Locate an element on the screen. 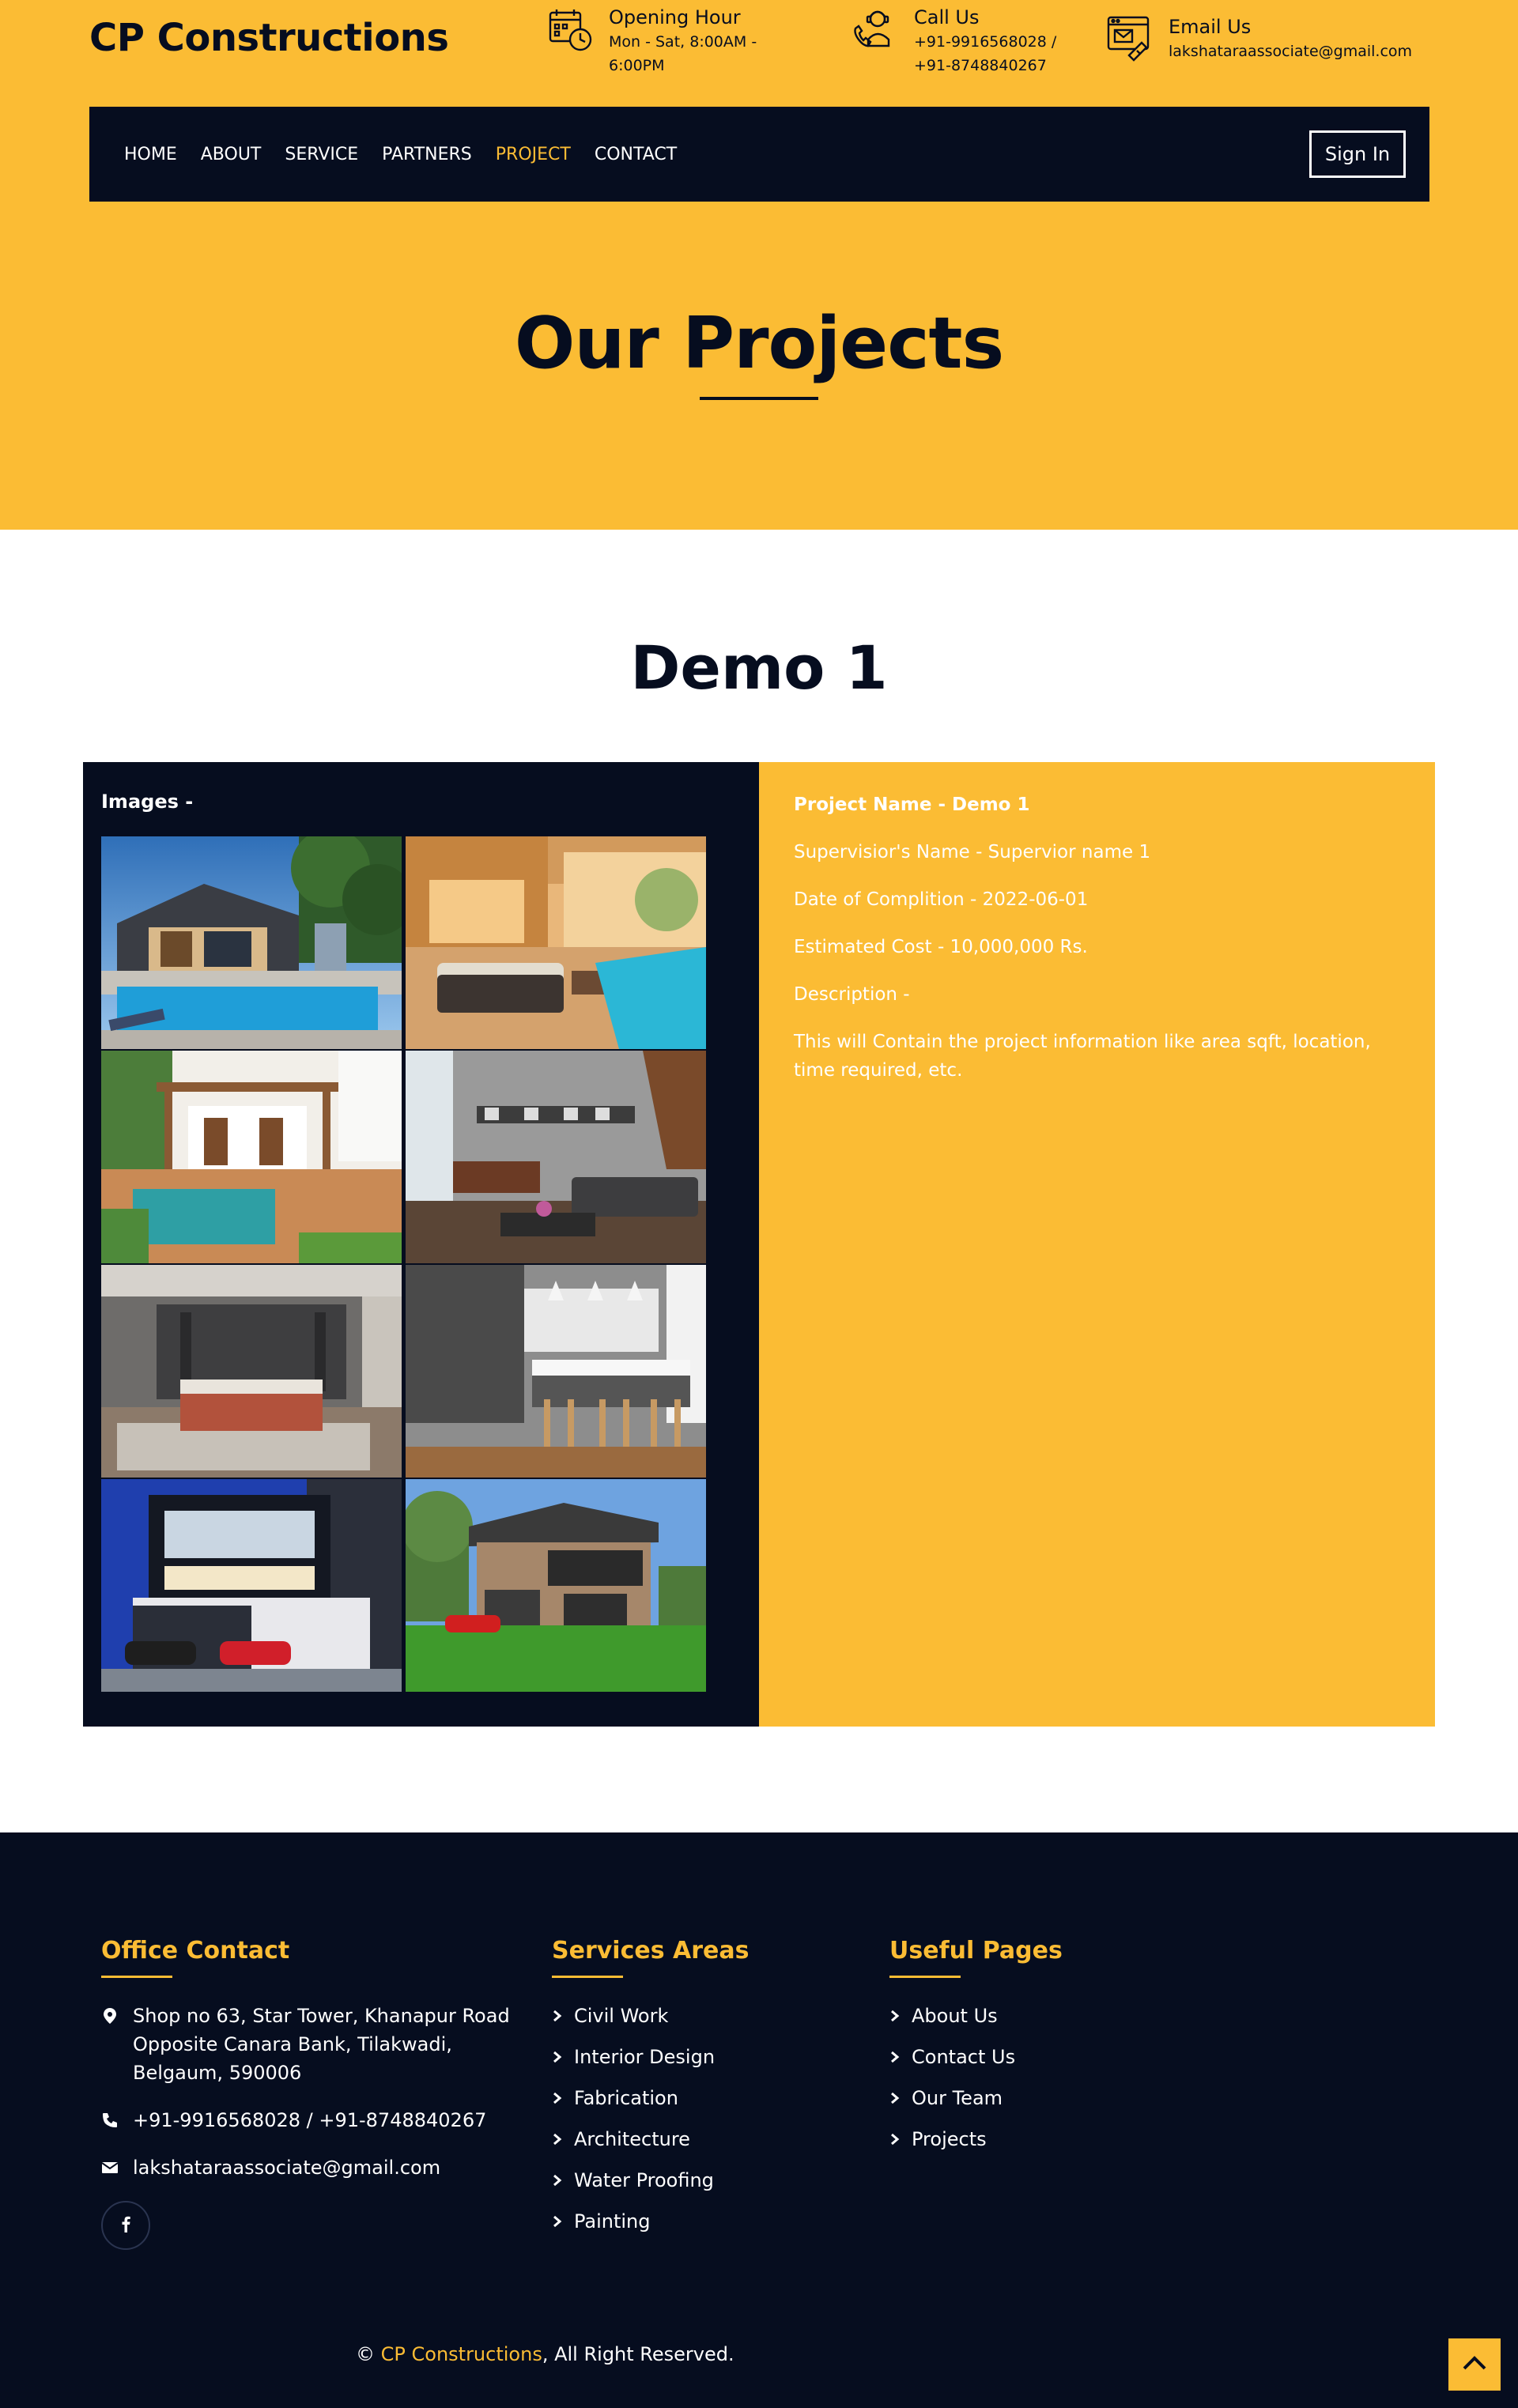 The width and height of the screenshot is (1518, 2408). email-text: lakshataraassociate@gmail.com is located at coordinates (286, 2167).